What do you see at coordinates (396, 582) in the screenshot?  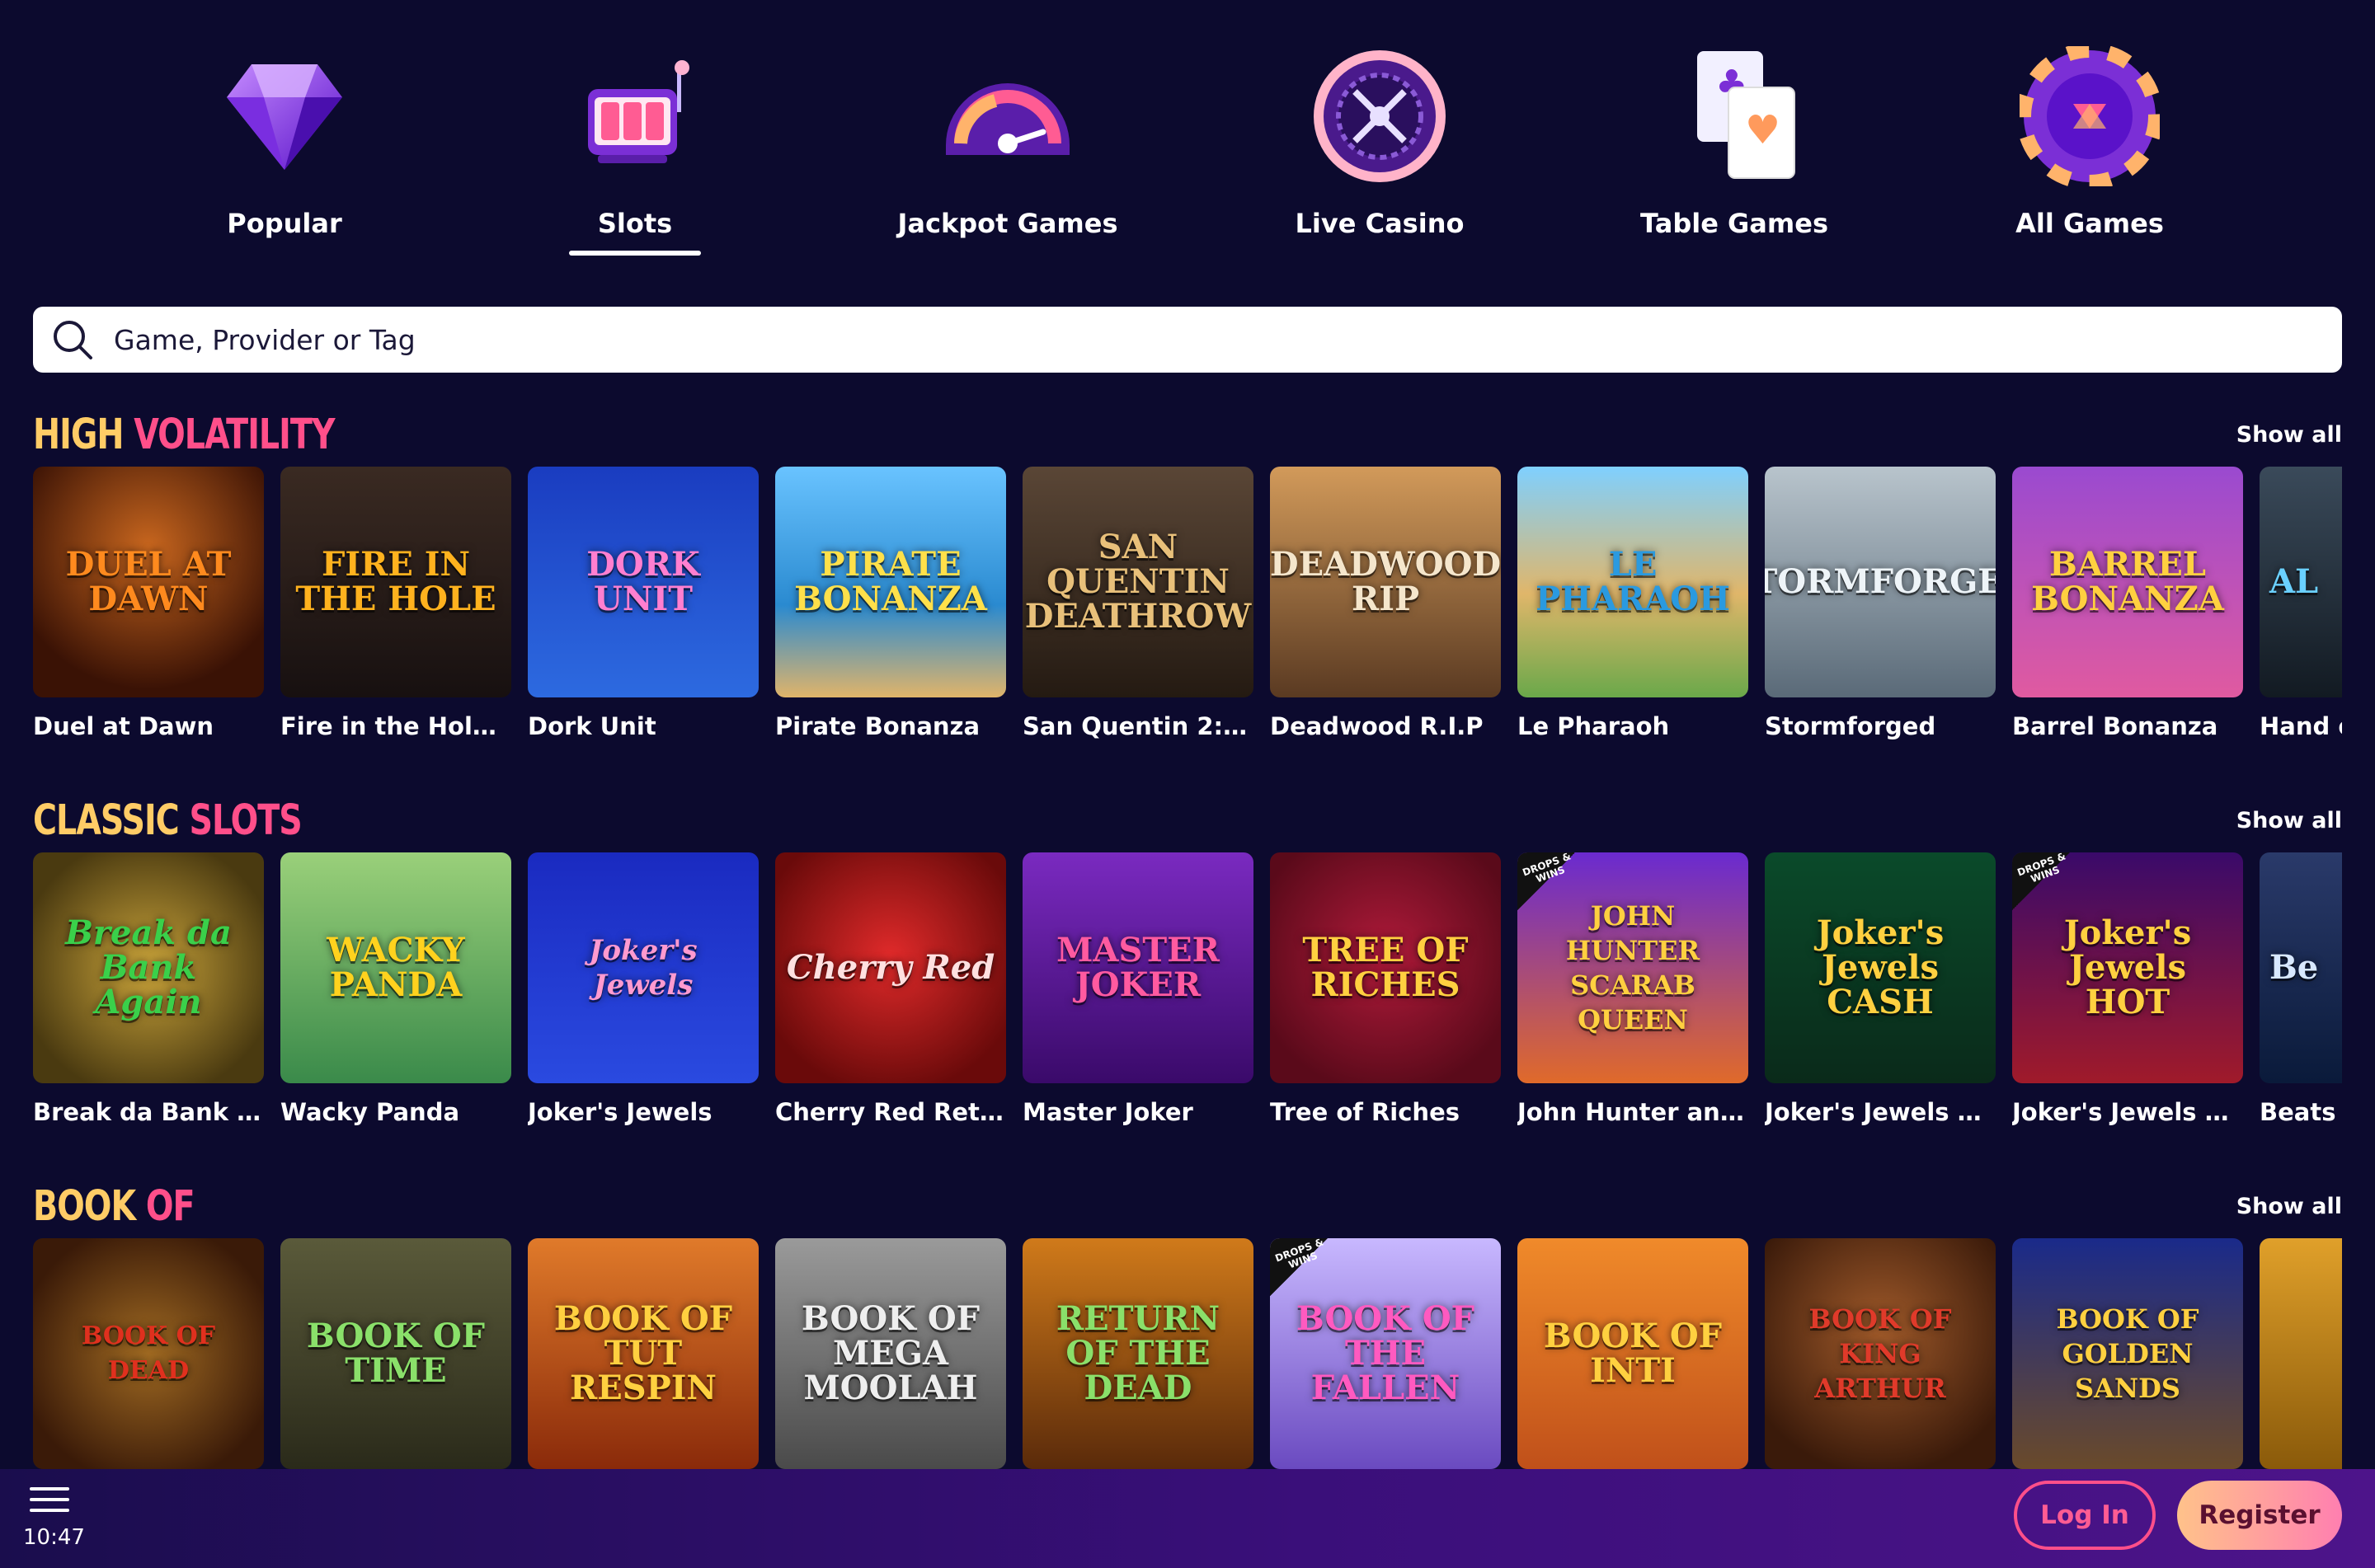 I see `game-thumbnail: FIRE IN THE HOLE` at bounding box center [396, 582].